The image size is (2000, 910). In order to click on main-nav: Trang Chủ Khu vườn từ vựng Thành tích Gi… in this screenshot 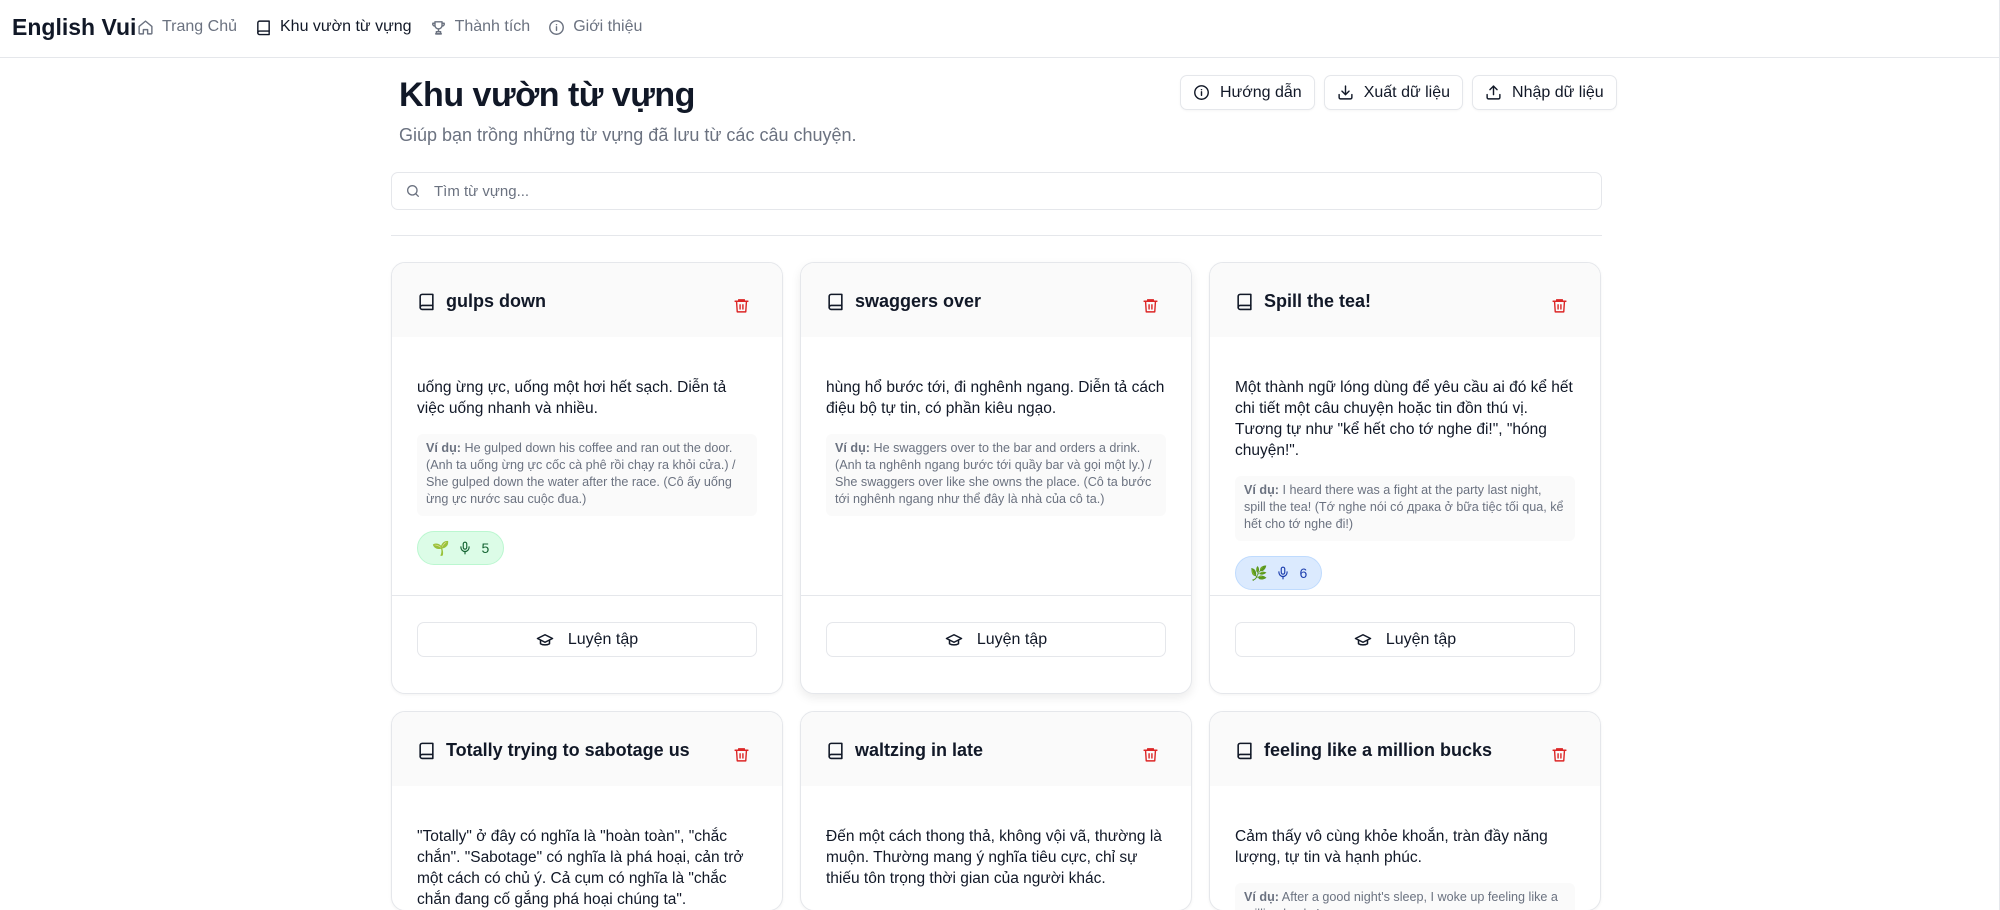, I will do `click(398, 27)`.